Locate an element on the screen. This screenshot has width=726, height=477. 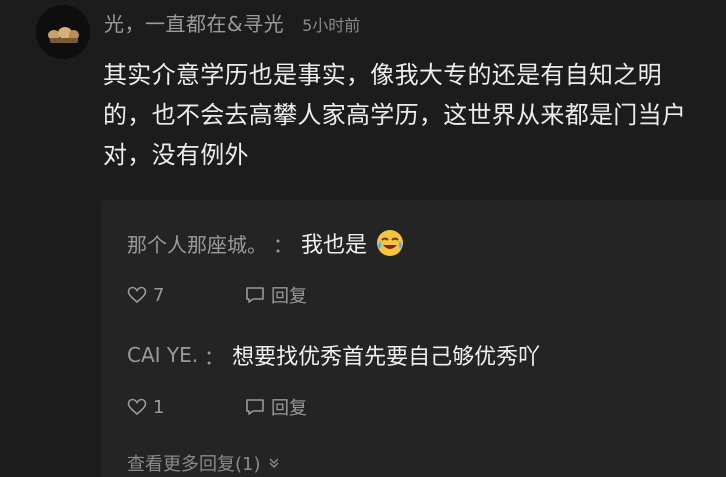
avatar is located at coordinates (63, 32).